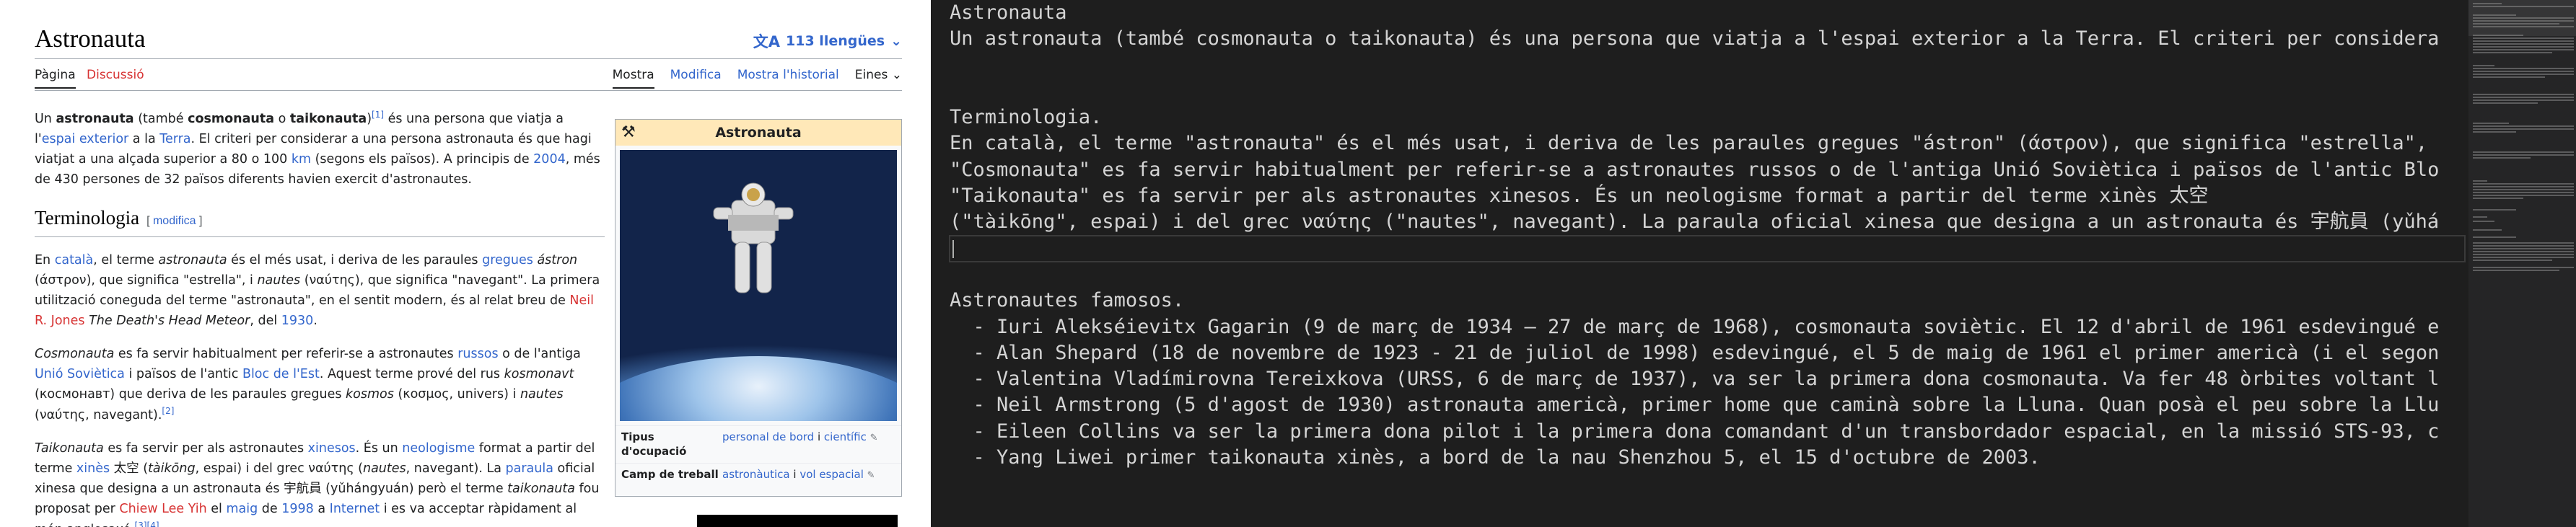  Describe the element at coordinates (55, 78) in the screenshot. I see `tab-page: Pàgina` at that location.